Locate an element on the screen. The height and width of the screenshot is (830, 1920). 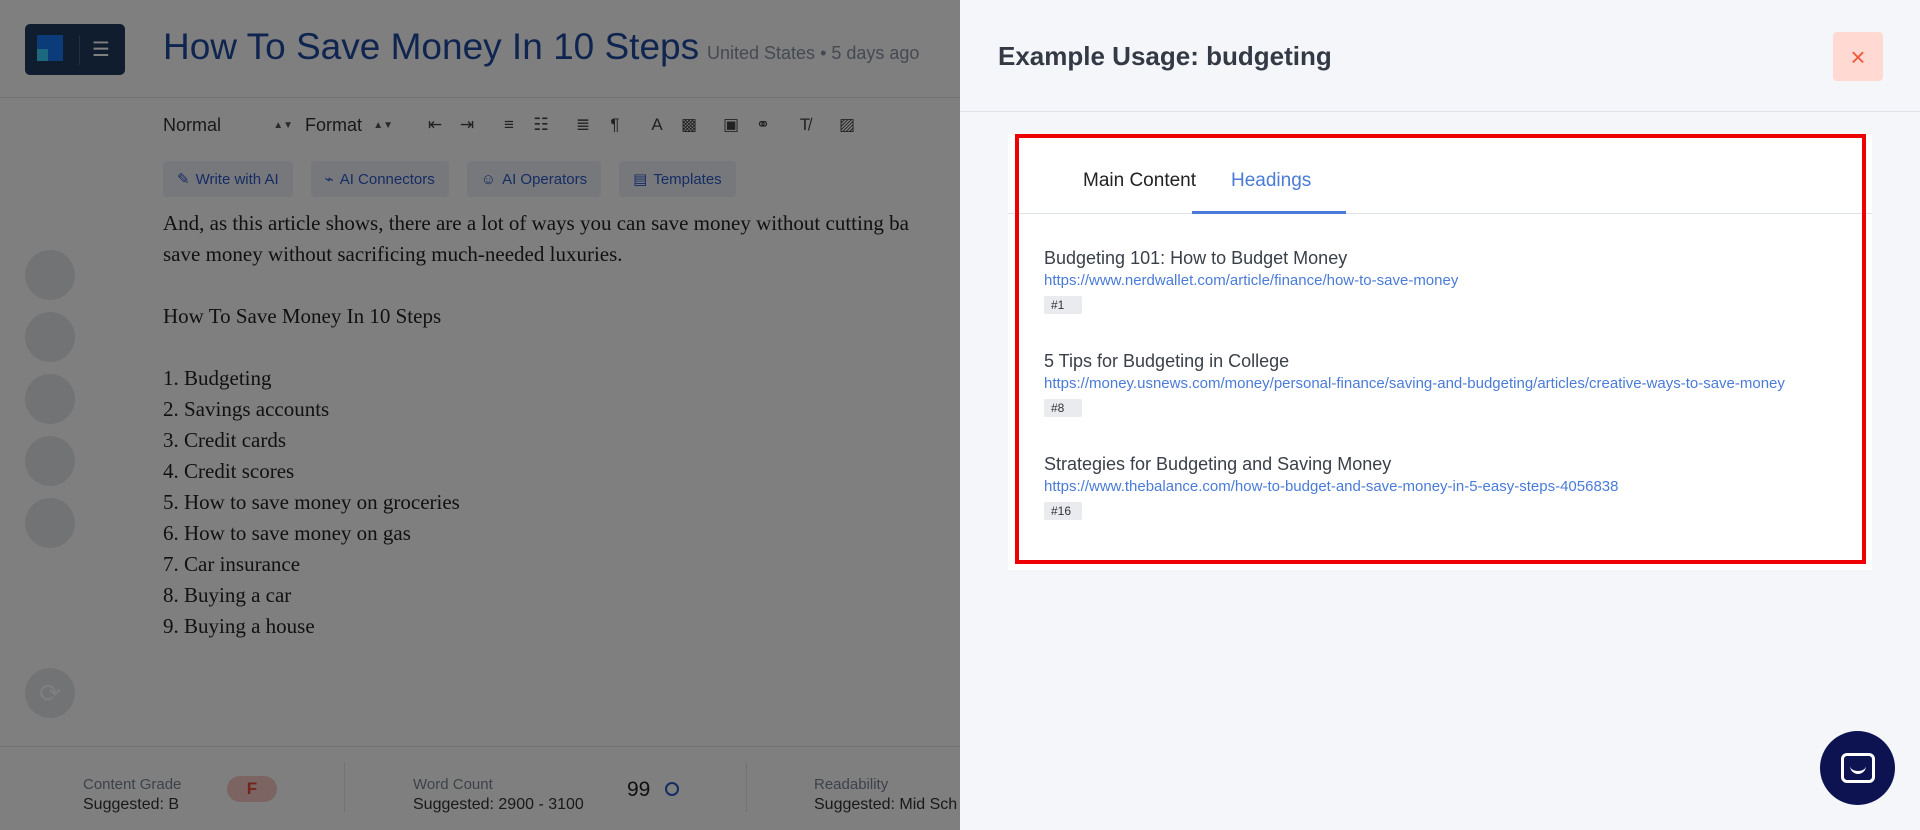
tab-headings: Headings is located at coordinates (1271, 181).